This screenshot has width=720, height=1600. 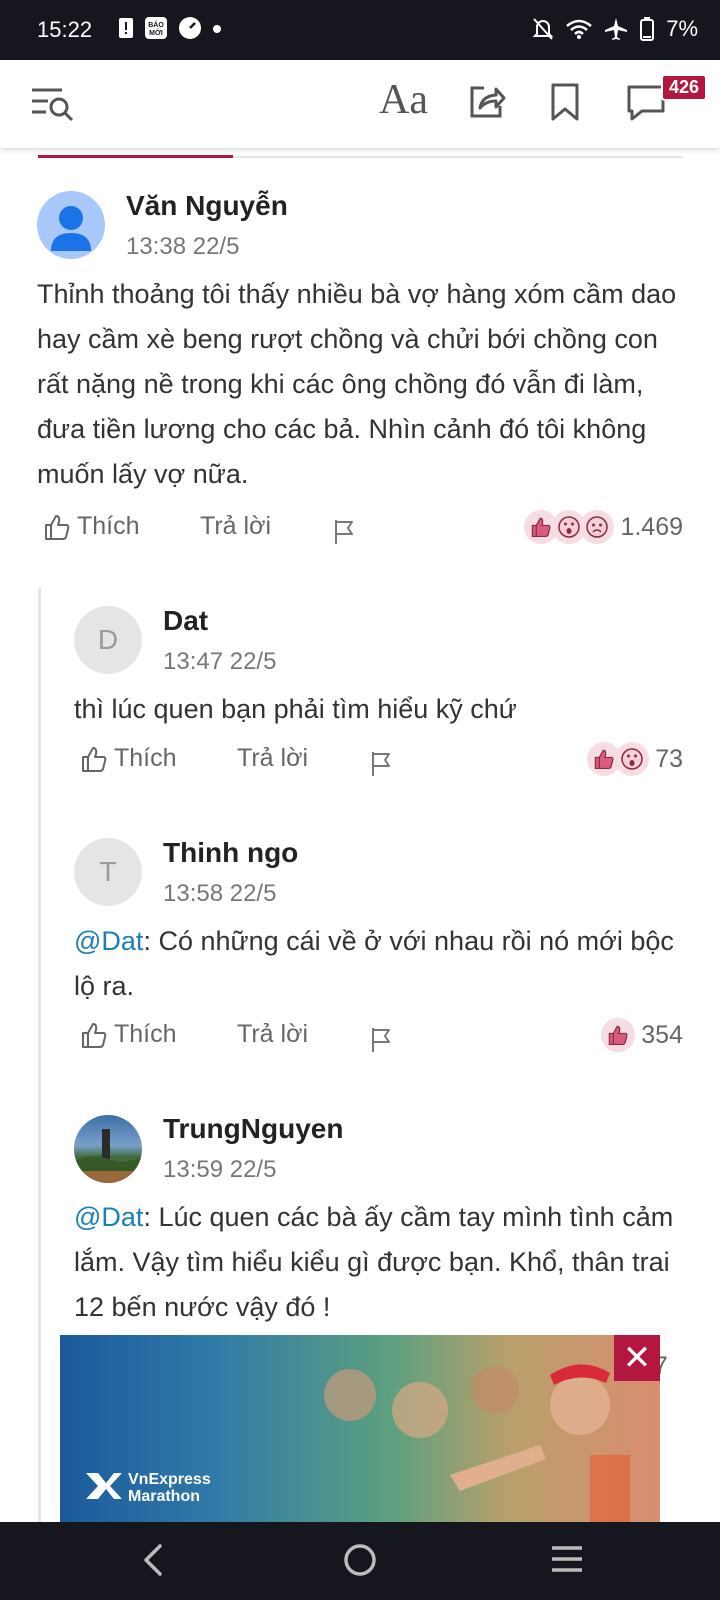 I want to click on tab-underline, so click(x=360, y=156).